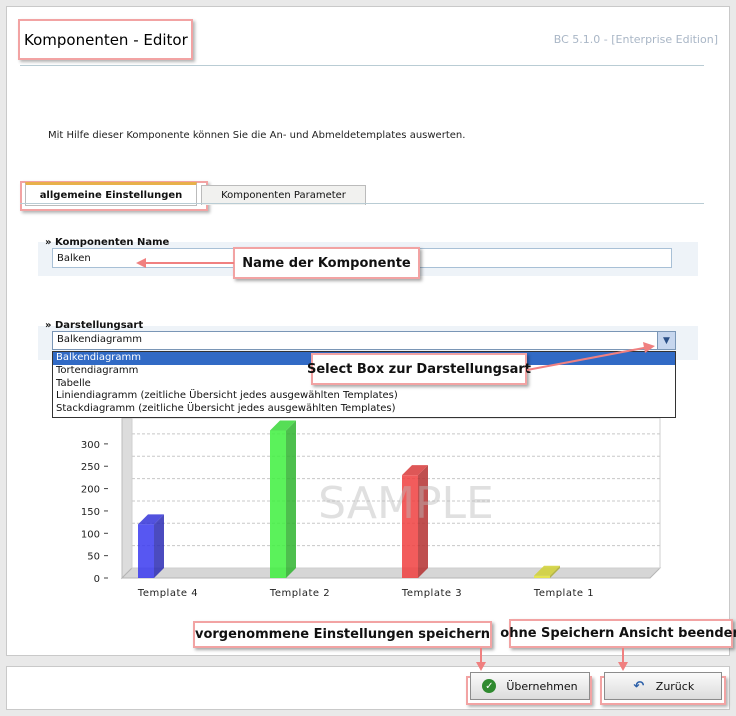 The height and width of the screenshot is (716, 736). What do you see at coordinates (94, 325) in the screenshot?
I see `display-section-title: » Darstellungsart` at bounding box center [94, 325].